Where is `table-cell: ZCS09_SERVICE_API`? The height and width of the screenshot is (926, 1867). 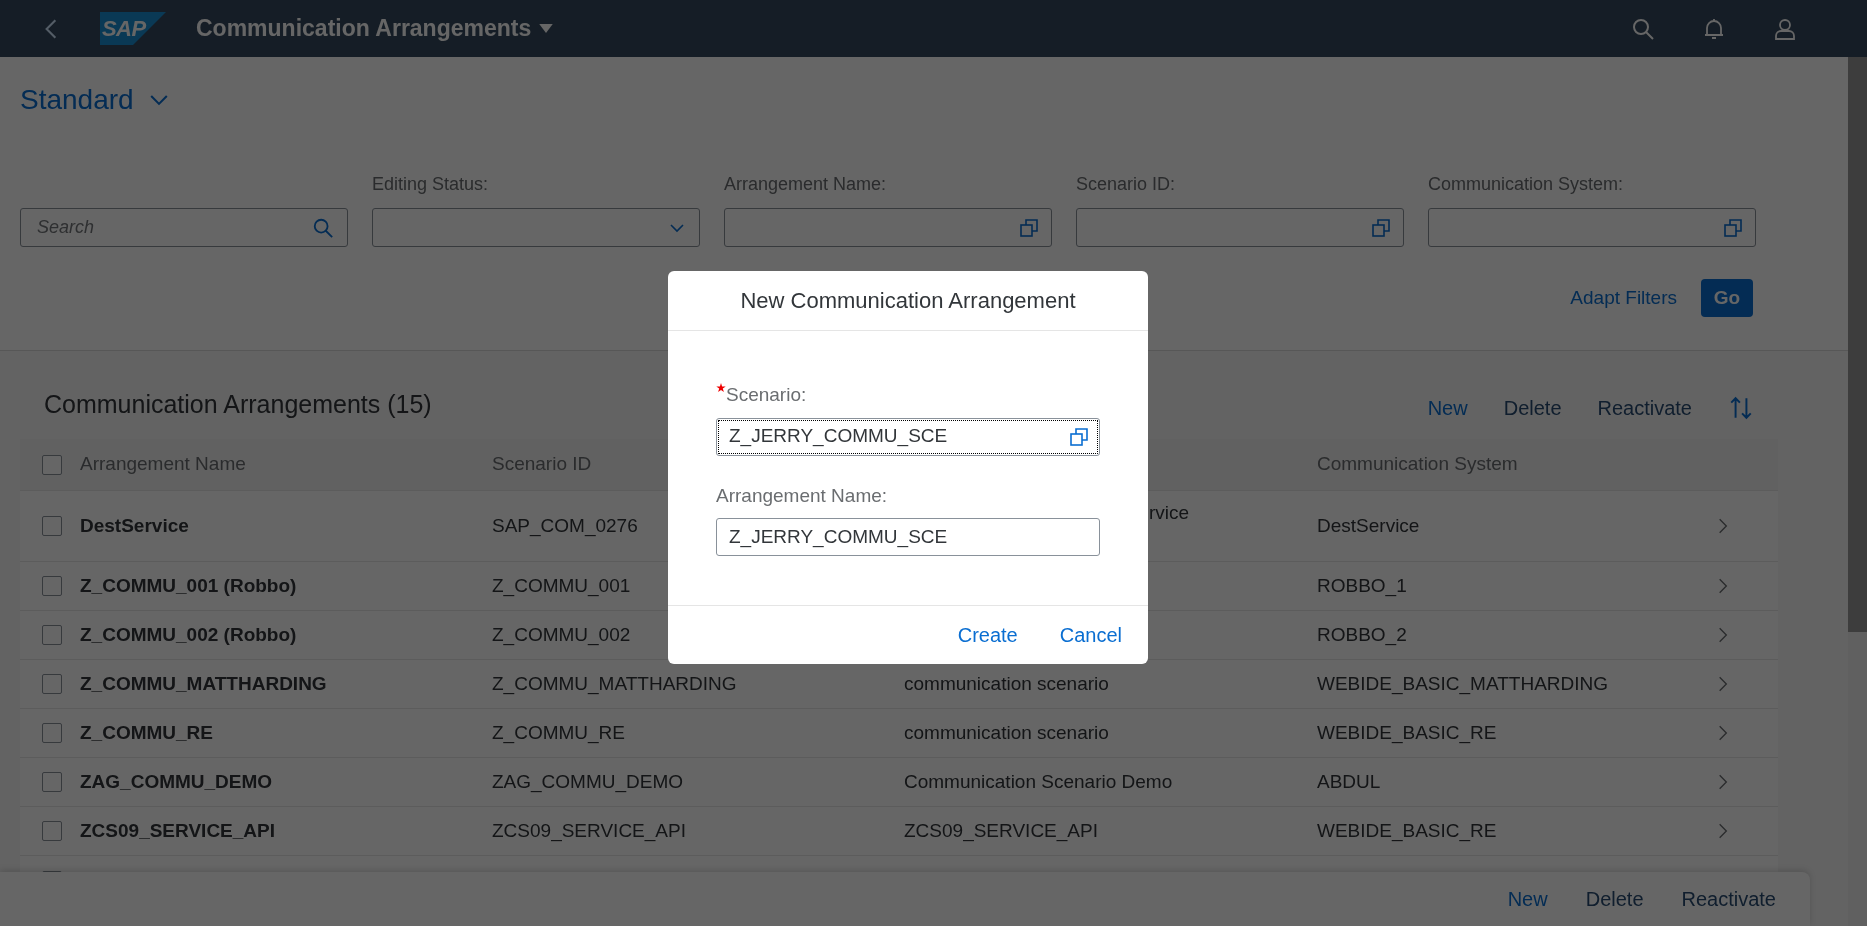 table-cell: ZCS09_SERVICE_API is located at coordinates (1001, 830).